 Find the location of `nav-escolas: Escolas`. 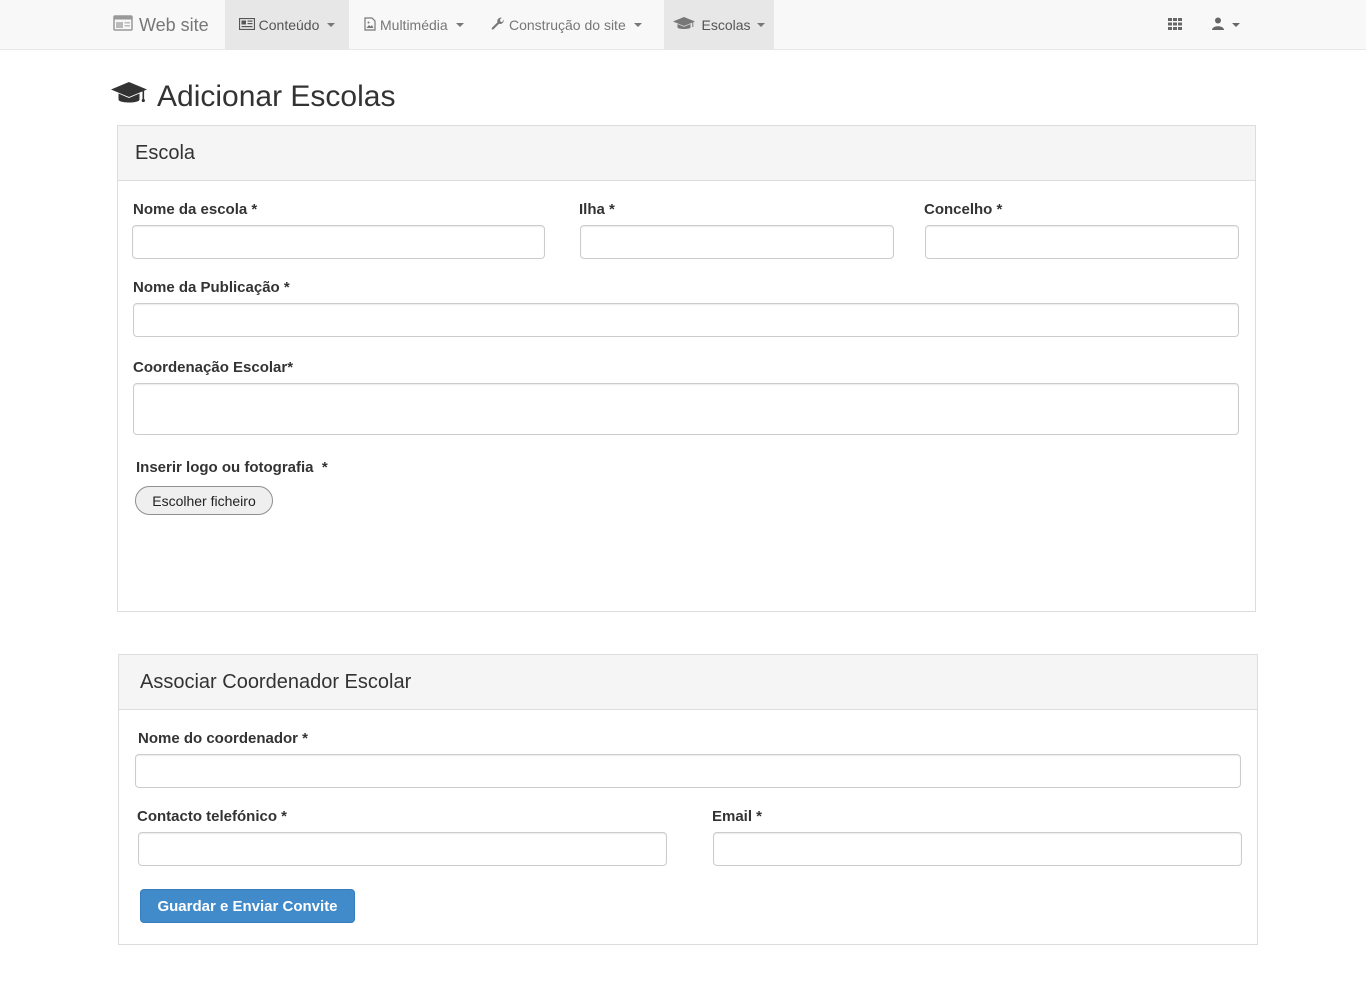

nav-escolas: Escolas is located at coordinates (719, 25).